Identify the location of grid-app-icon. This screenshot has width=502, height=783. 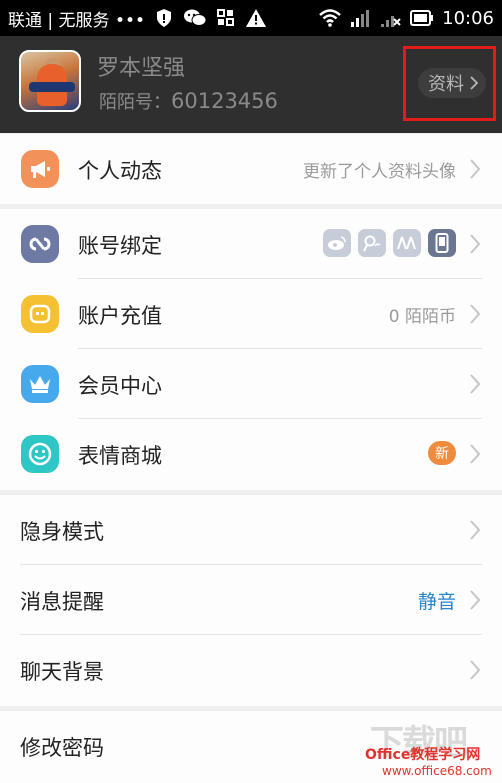
(226, 18).